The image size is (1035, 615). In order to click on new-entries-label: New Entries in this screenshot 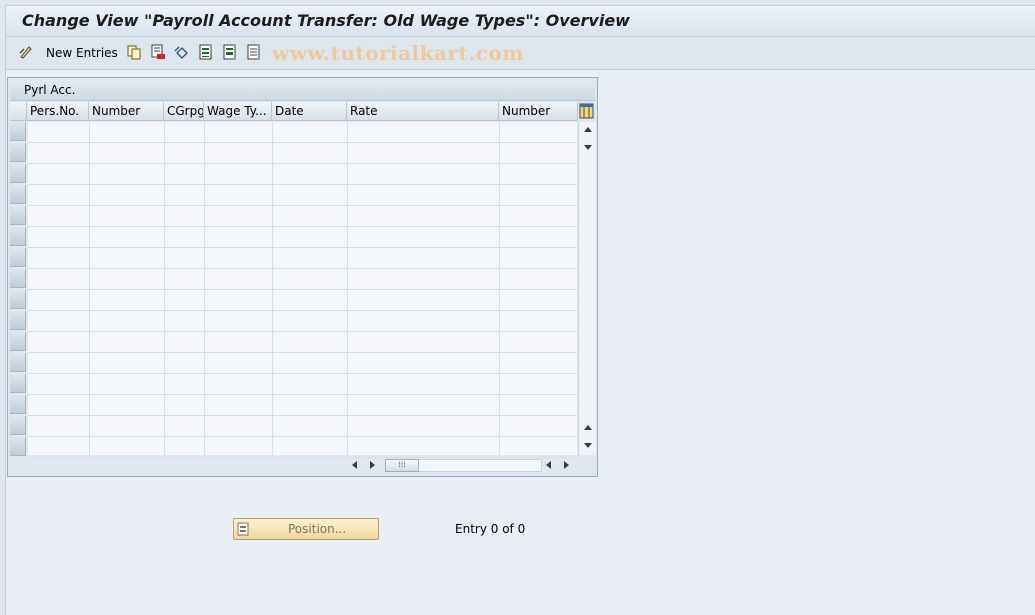, I will do `click(82, 53)`.